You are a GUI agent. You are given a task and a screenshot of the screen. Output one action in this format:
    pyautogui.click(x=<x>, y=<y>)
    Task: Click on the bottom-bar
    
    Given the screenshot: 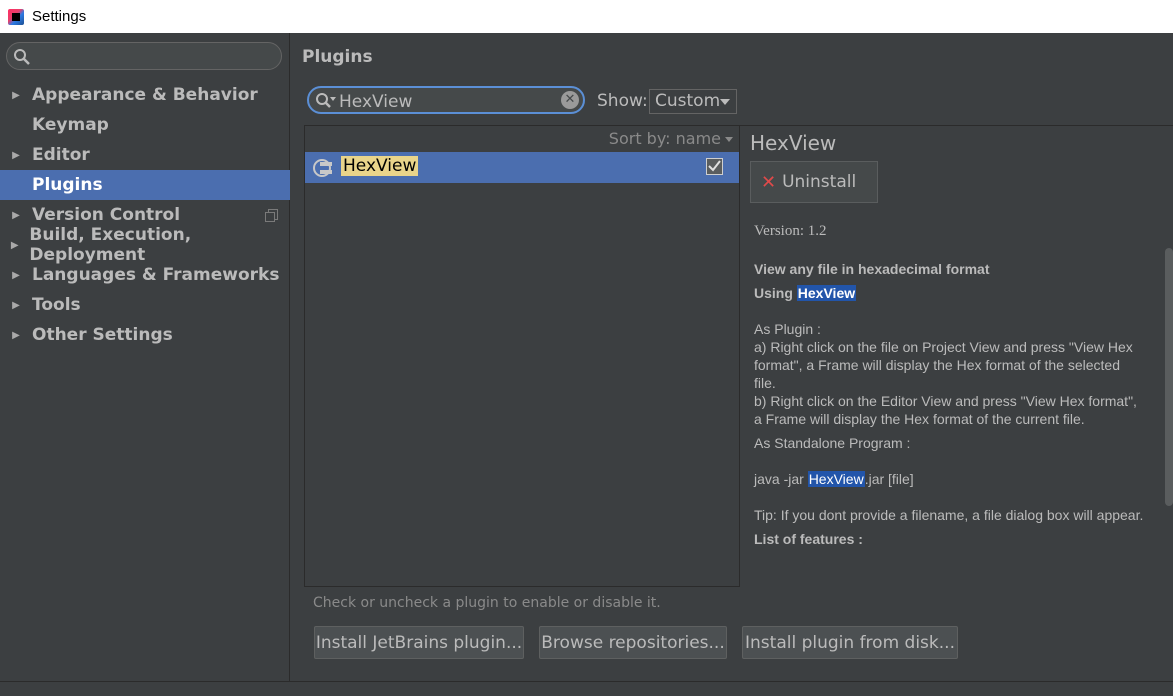 What is the action you would take?
    pyautogui.click(x=586, y=688)
    